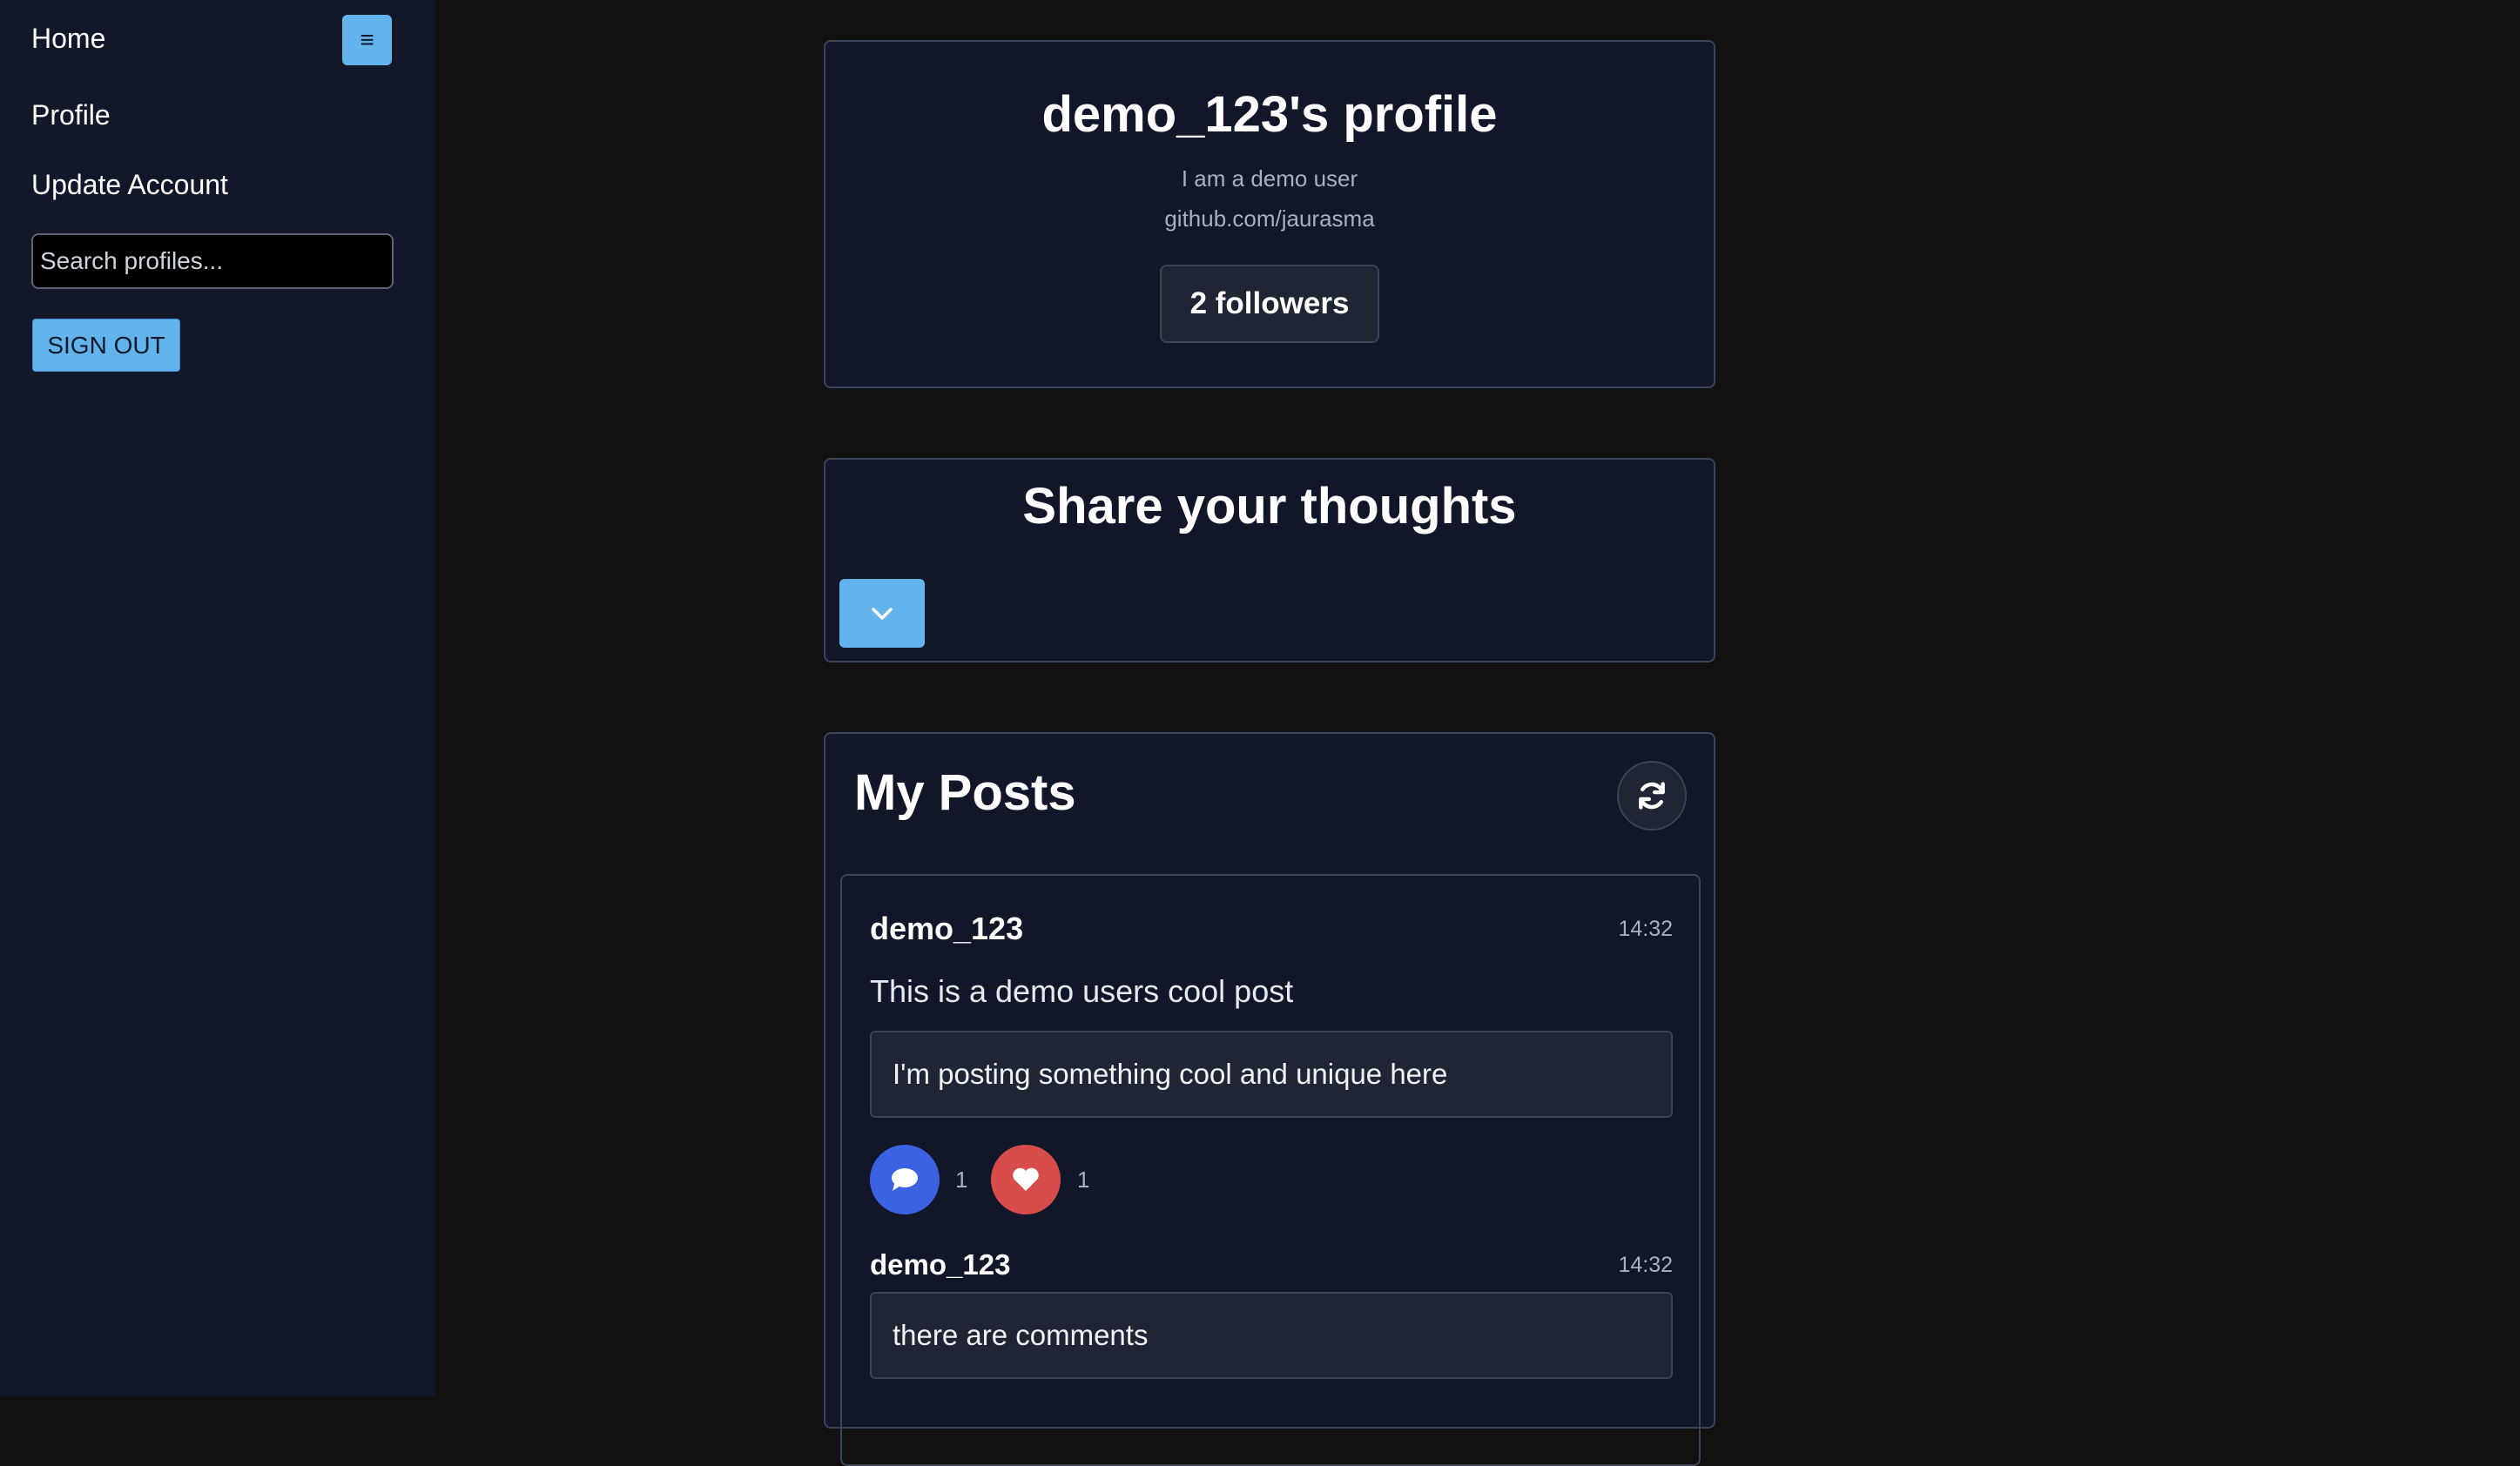  Describe the element at coordinates (106, 345) in the screenshot. I see `sign-out-button: SIGN OUT` at that location.